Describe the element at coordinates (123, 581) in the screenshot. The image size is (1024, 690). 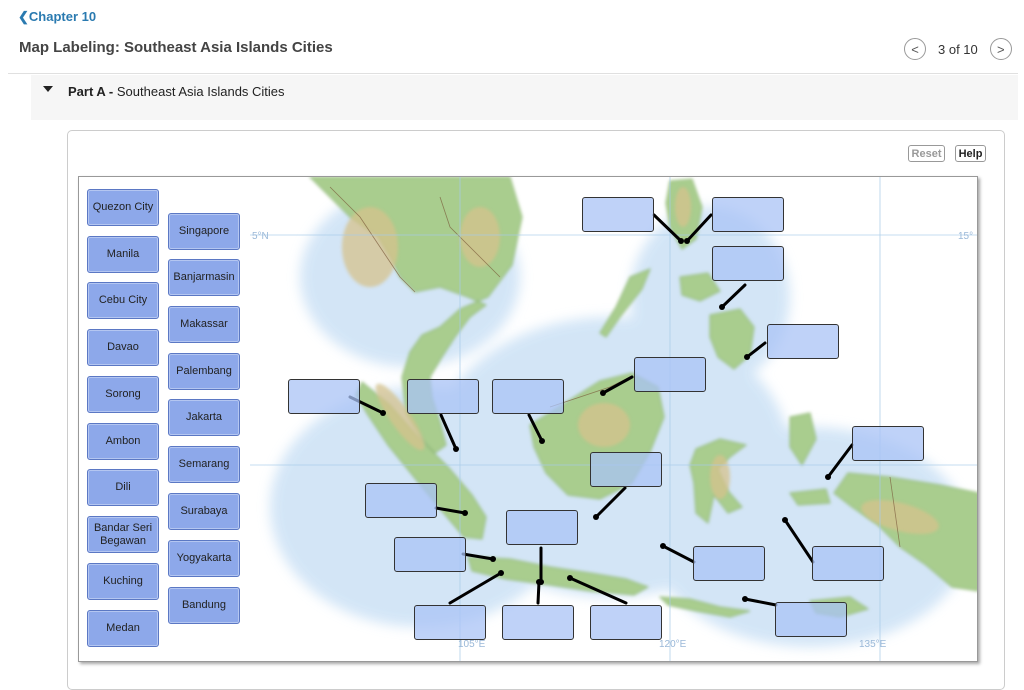
I see `label-chip: Kuching` at that location.